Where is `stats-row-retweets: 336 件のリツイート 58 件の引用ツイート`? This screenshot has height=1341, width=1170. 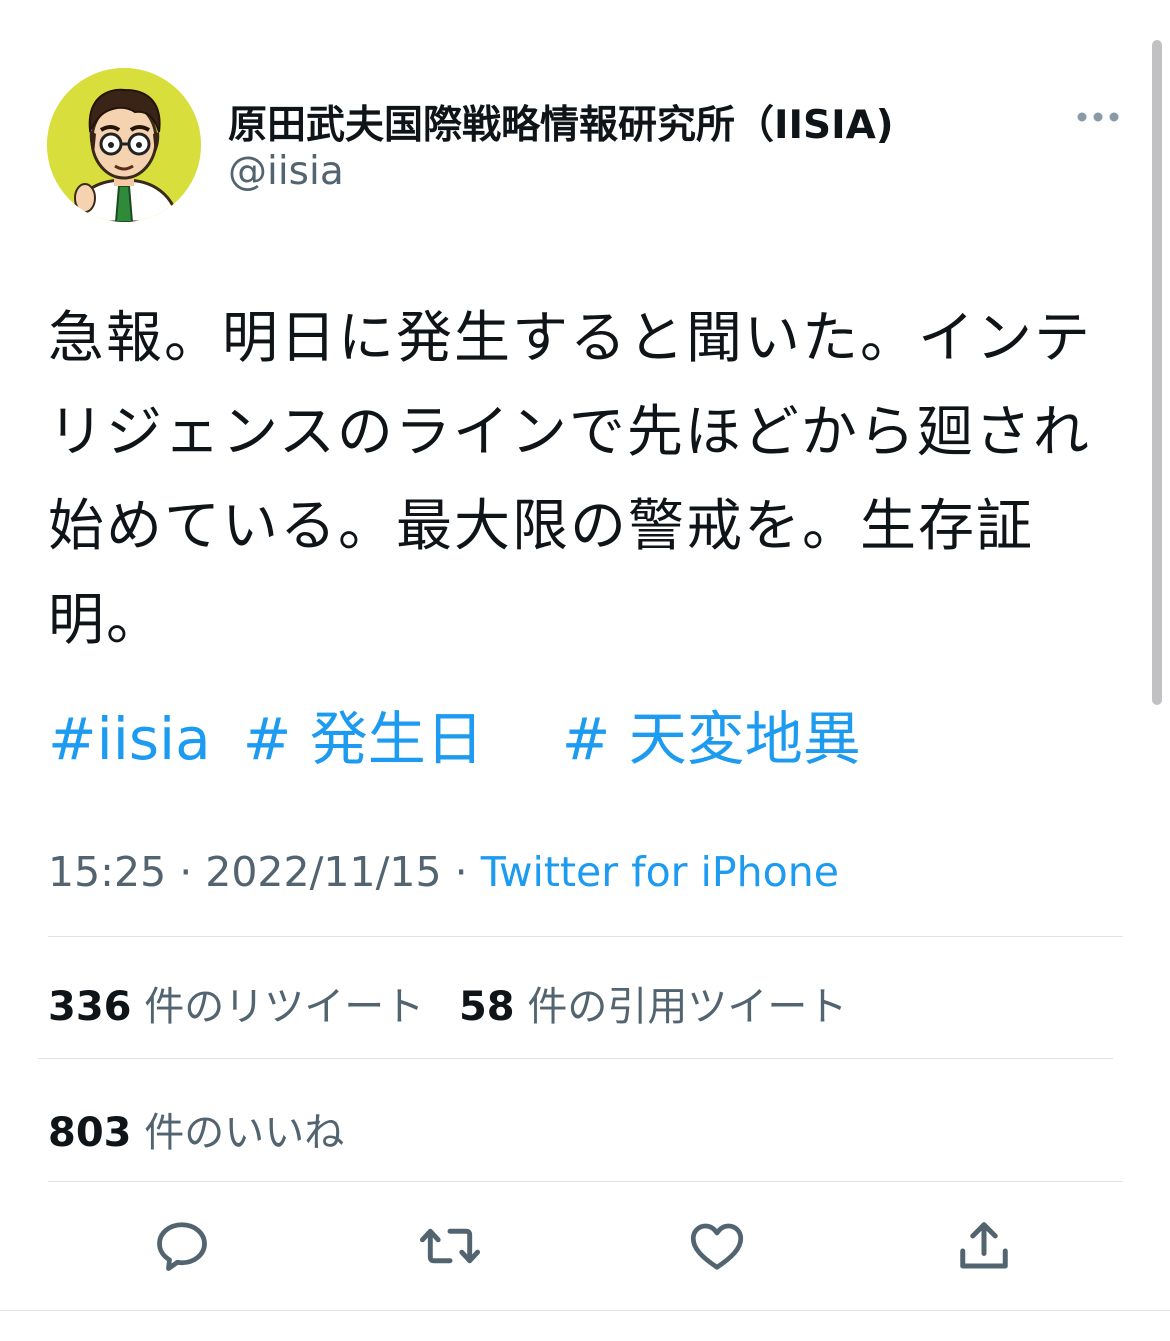 stats-row-retweets: 336 件のリツイート 58 件の引用ツイート is located at coordinates (447, 1003).